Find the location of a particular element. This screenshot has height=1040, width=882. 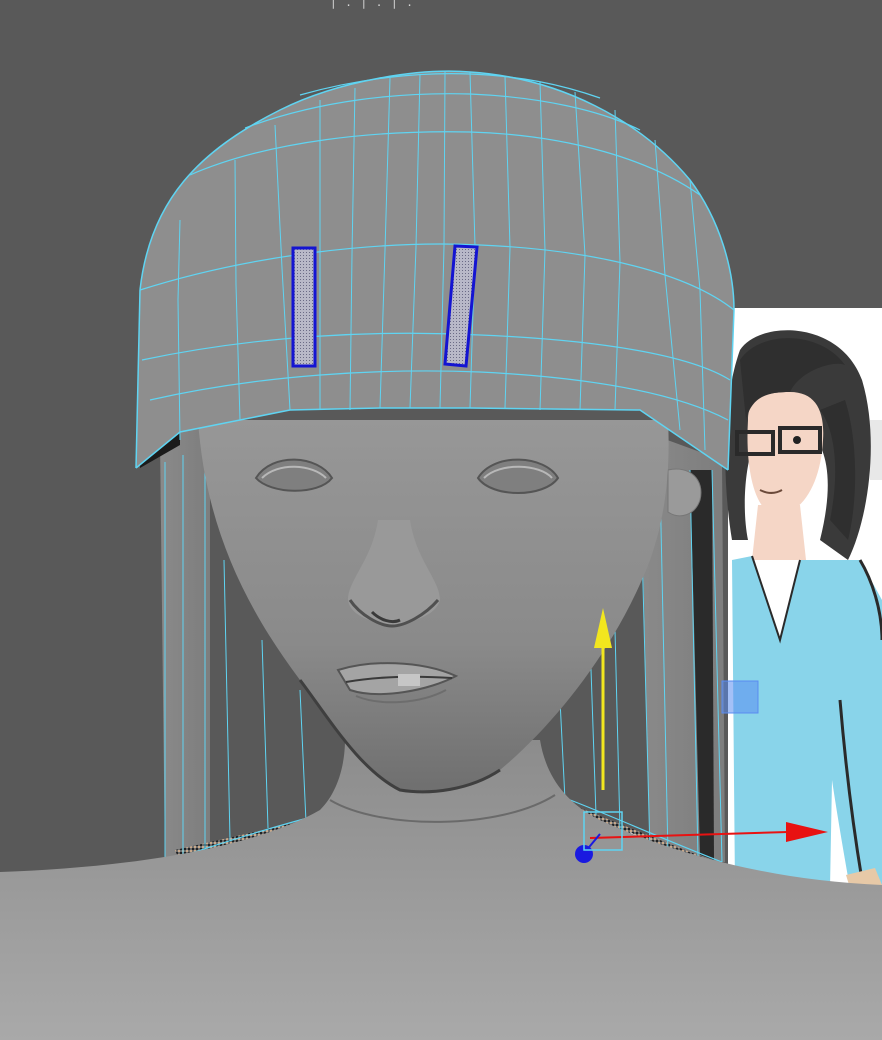

plane-handle-icon is located at coordinates (740, 697).